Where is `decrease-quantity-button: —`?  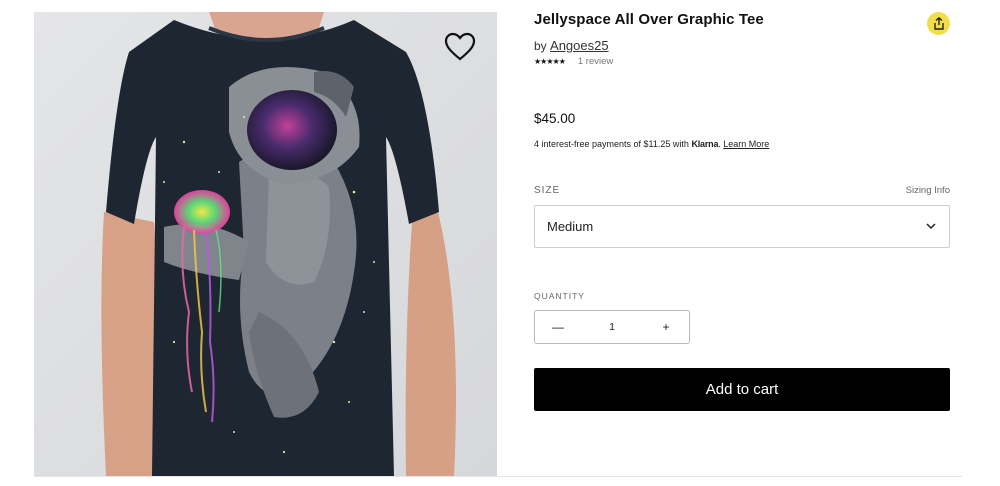
decrease-quantity-button: — is located at coordinates (558, 327).